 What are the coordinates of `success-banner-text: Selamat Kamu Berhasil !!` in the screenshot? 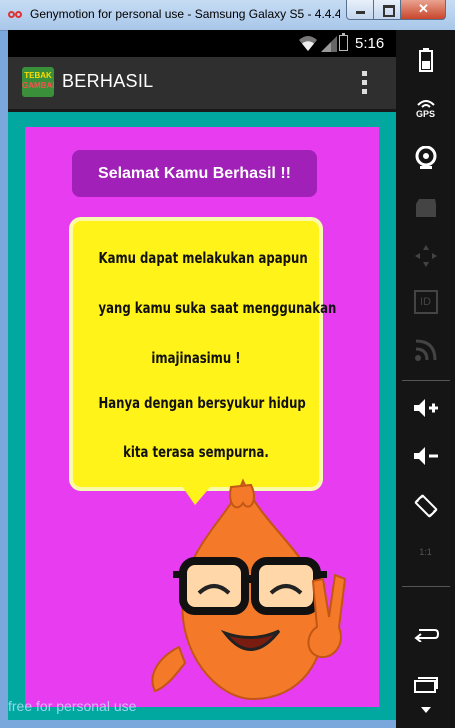 It's located at (194, 173).